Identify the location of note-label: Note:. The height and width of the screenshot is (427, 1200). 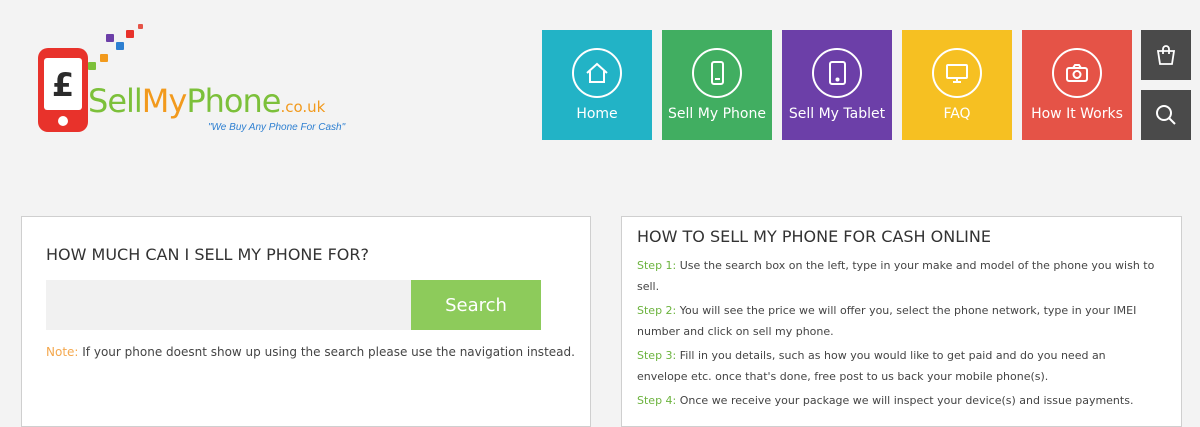
(62, 352).